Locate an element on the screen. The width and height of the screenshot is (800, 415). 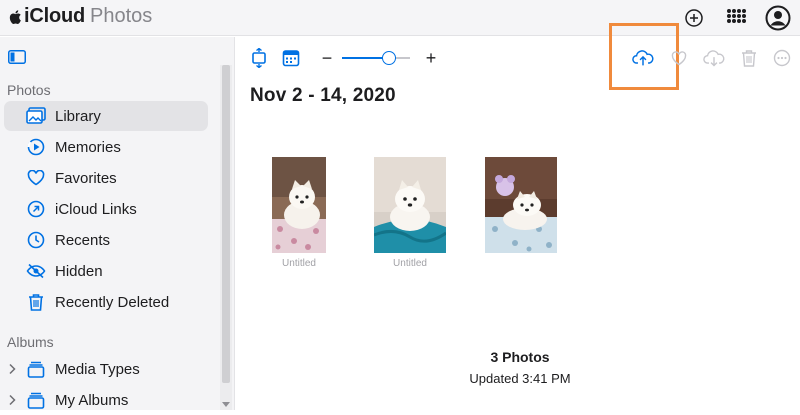
albums-heading: Albums is located at coordinates (30, 342).